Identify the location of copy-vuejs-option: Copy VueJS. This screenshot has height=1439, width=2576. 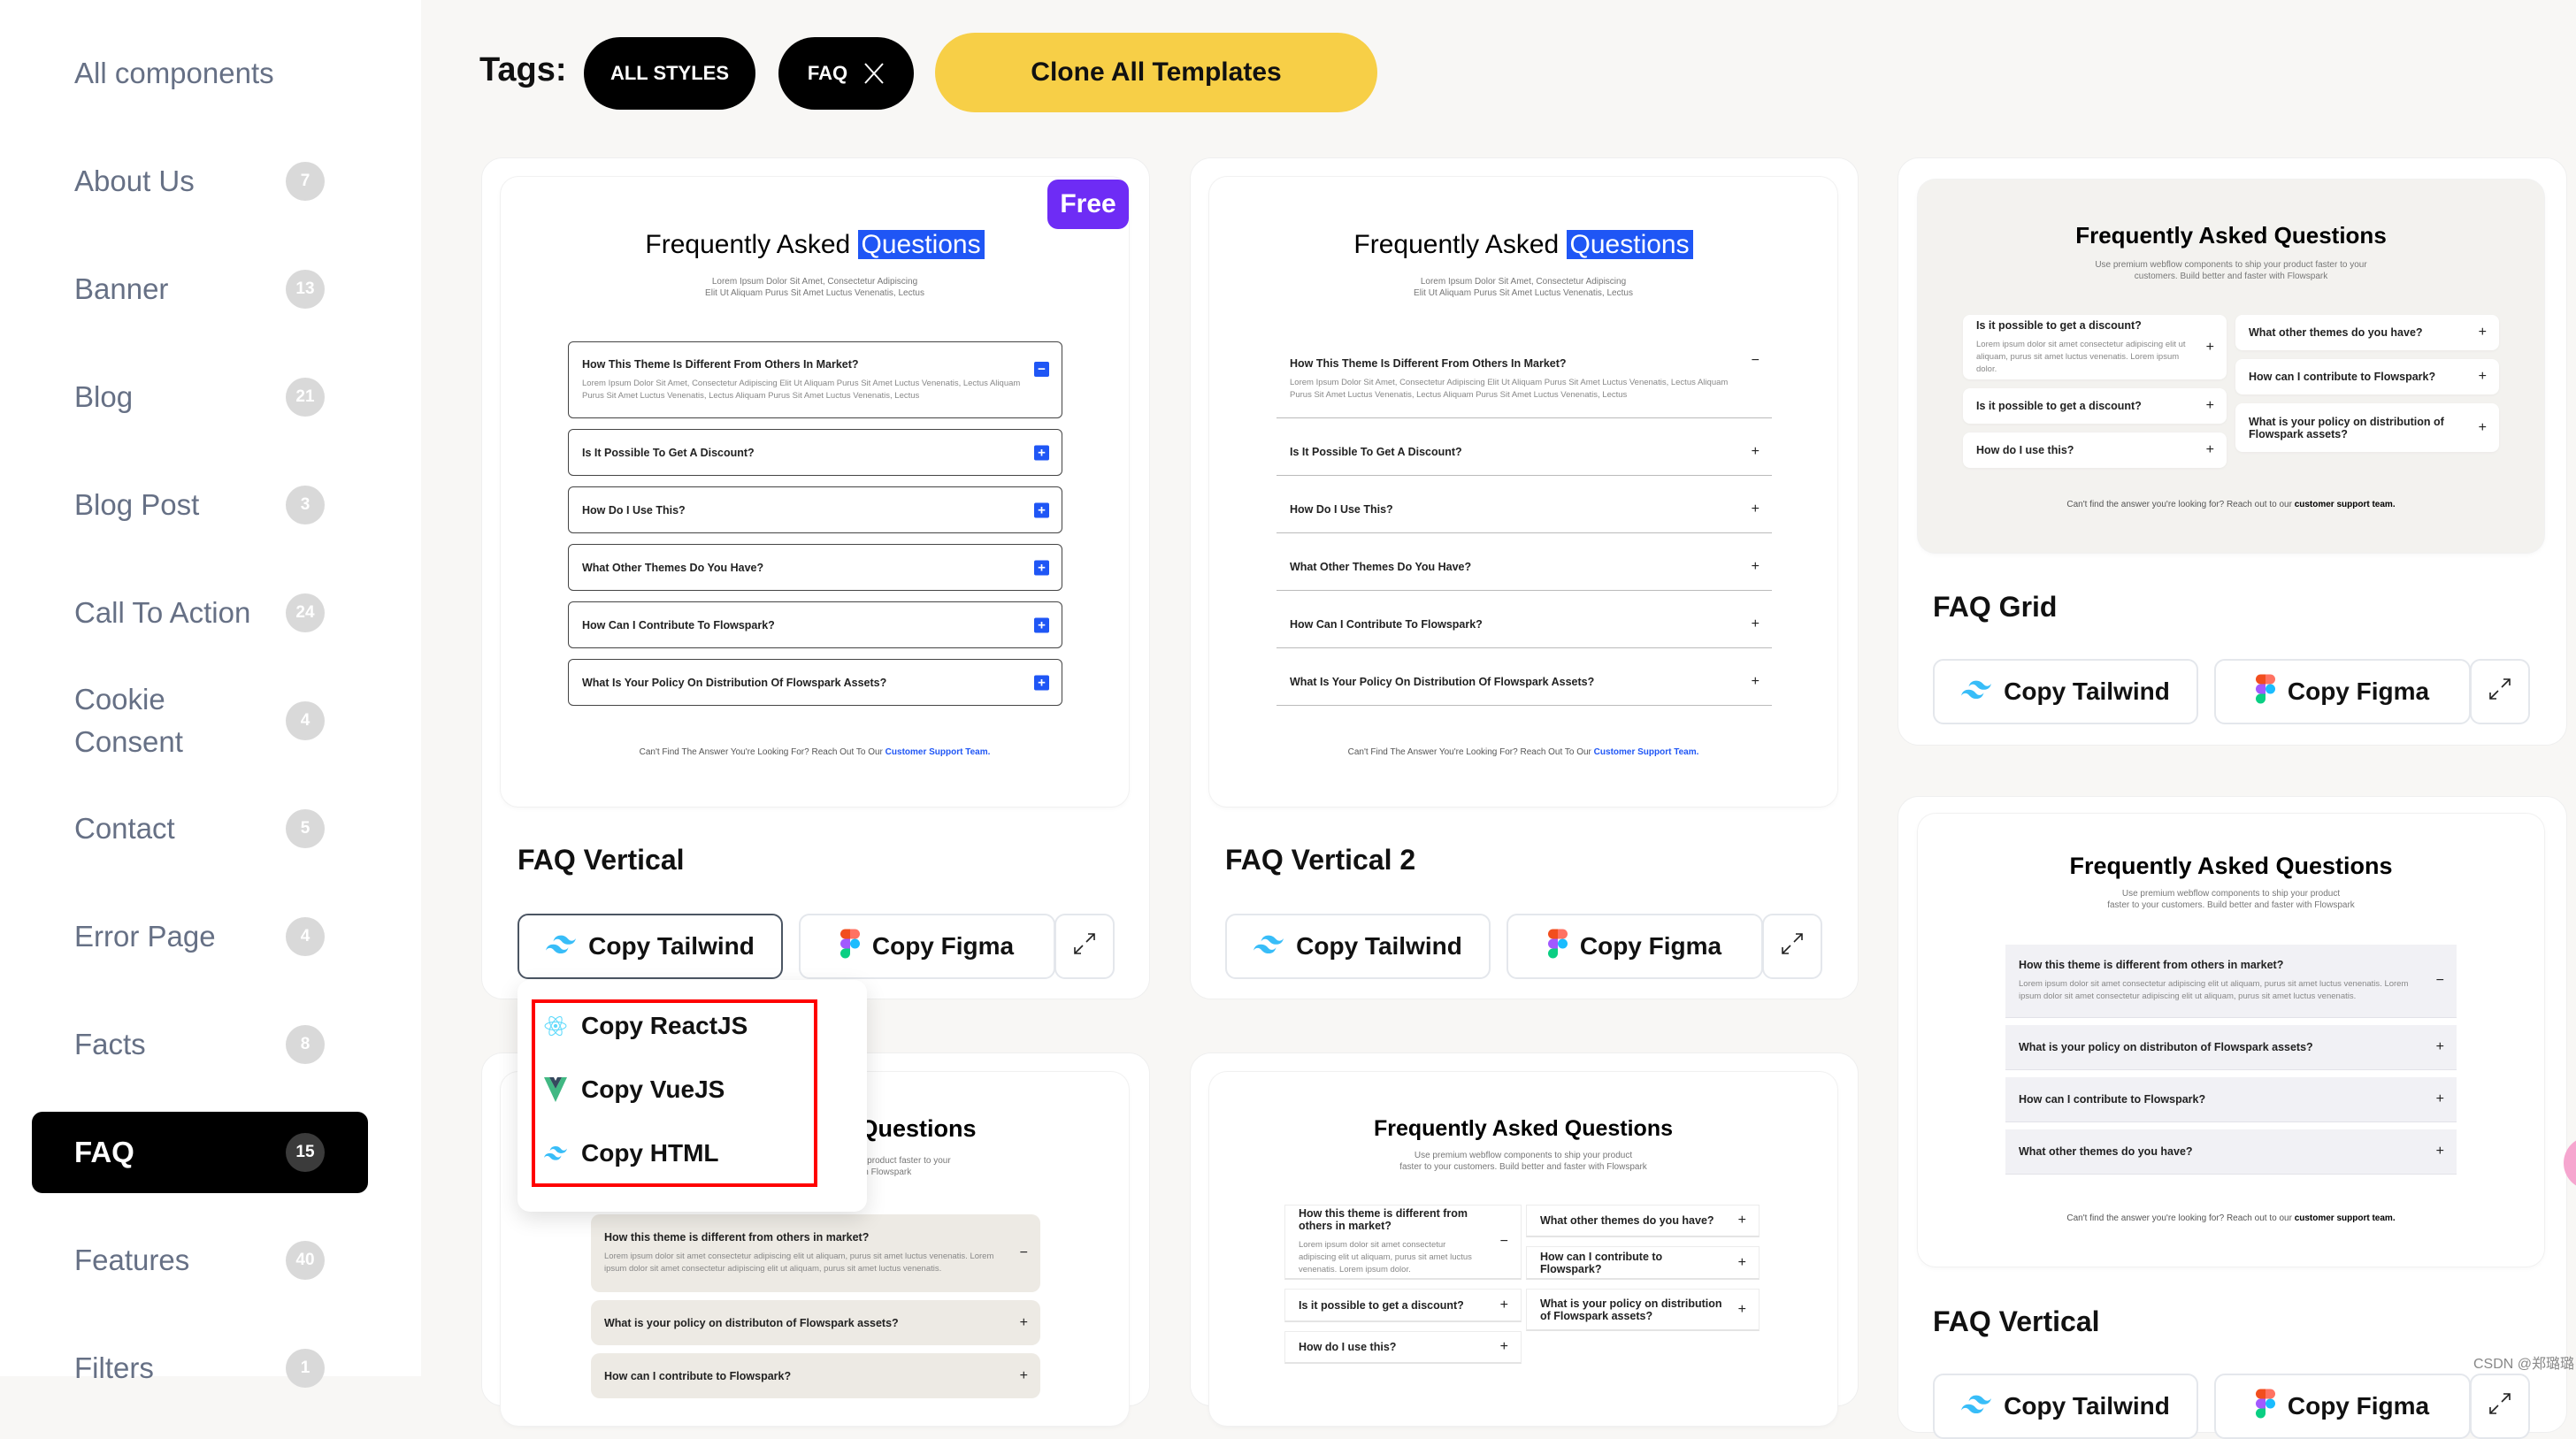
(634, 1089).